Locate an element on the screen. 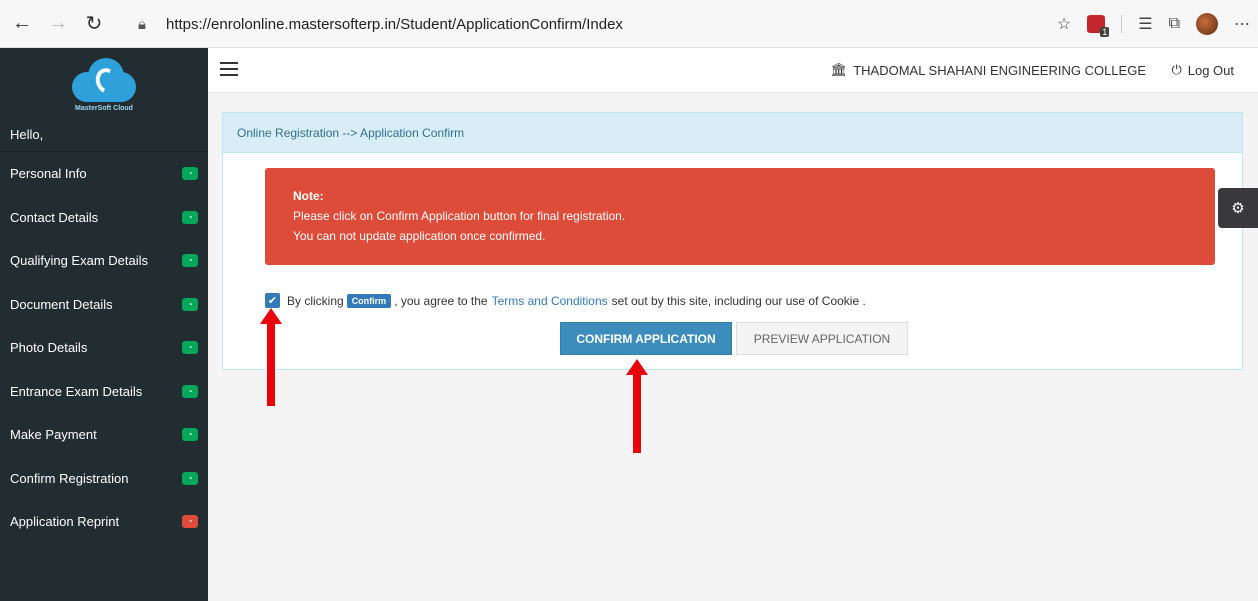 The height and width of the screenshot is (601, 1258). sidebar-item: Qualifying Exam Details ◔ is located at coordinates (104, 261).